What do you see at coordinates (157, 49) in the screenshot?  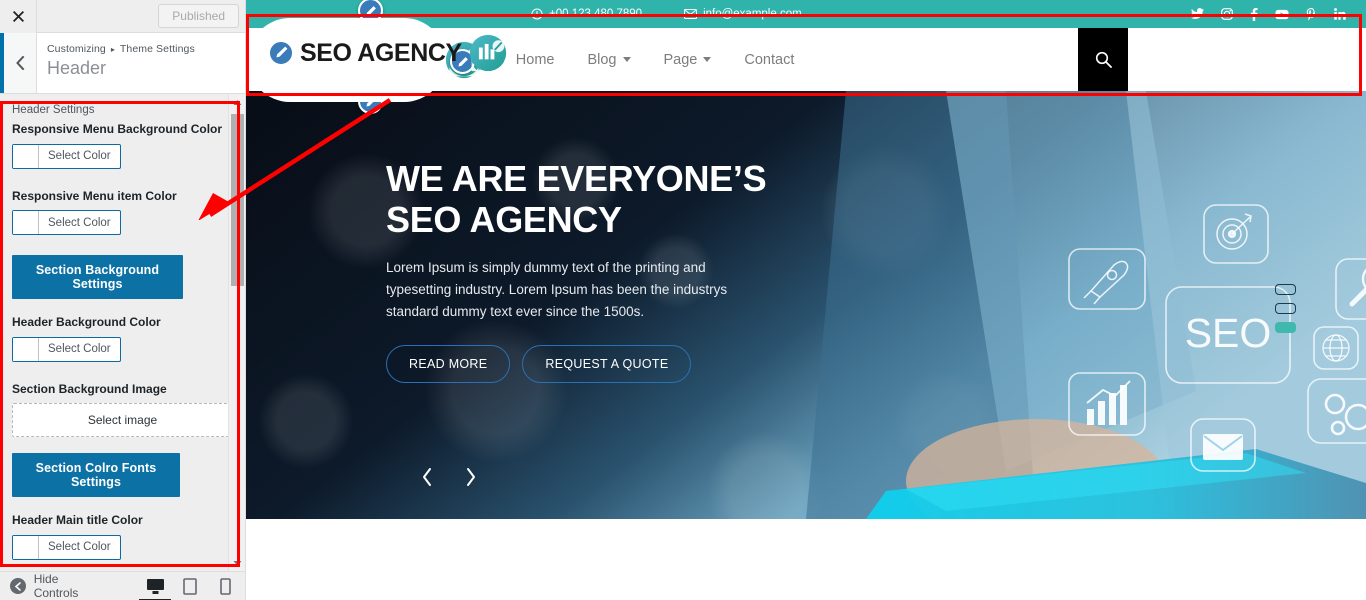 I see `breadcrumb-current: Theme Settings` at bounding box center [157, 49].